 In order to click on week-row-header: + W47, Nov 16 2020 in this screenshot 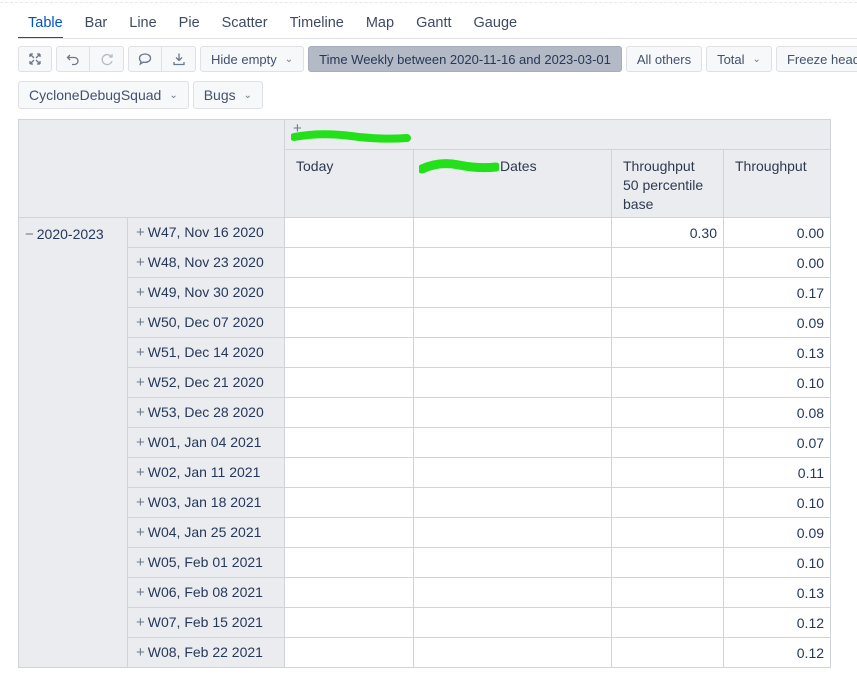, I will do `click(206, 232)`.